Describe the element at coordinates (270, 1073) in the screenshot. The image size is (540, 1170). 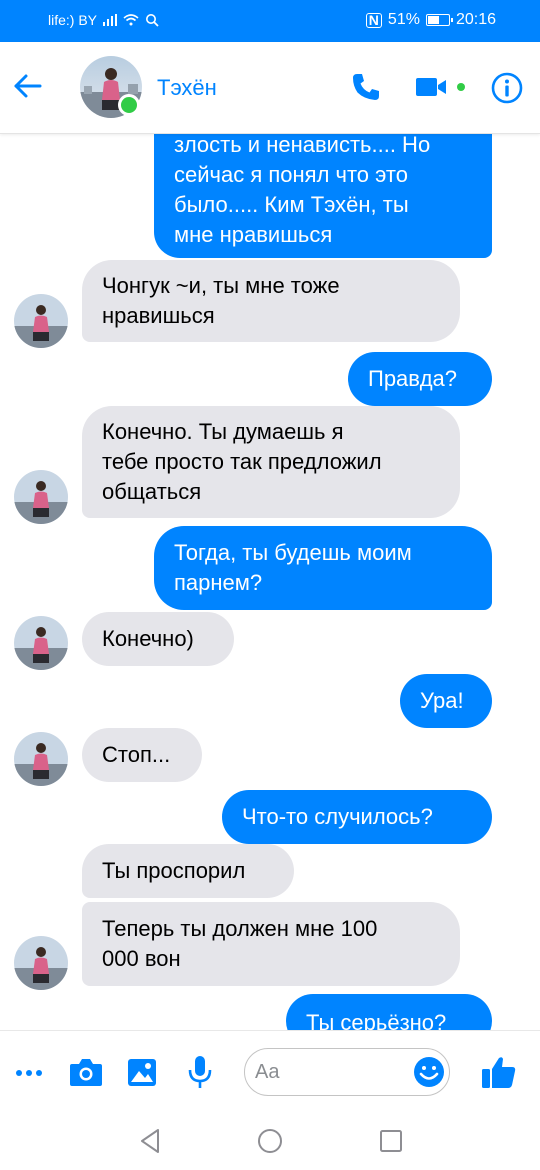
I see `message-composer` at that location.